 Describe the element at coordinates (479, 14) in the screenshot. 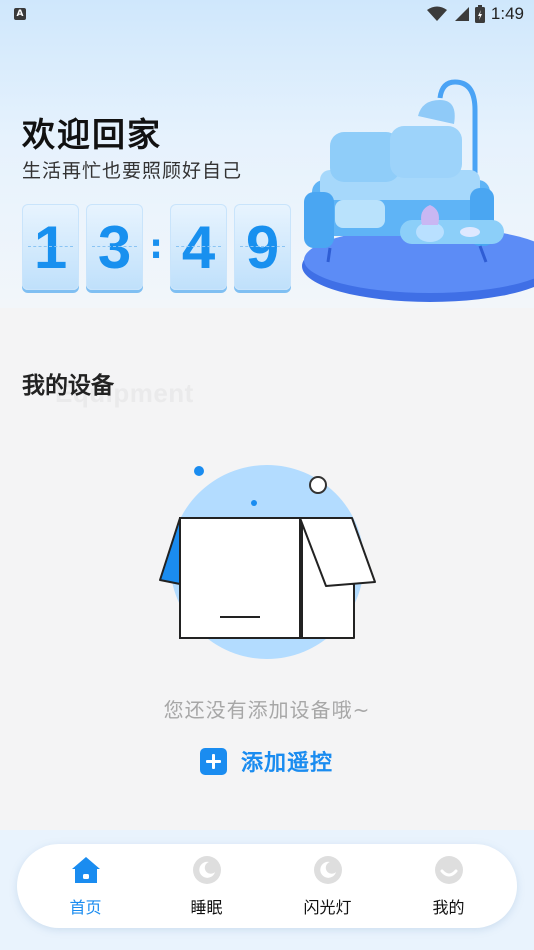

I see `battery-icon` at that location.